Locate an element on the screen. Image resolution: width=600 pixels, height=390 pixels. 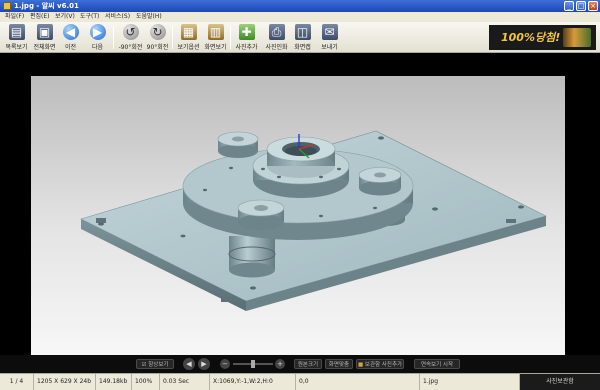
always-show-label: 항상보기 is located at coordinates (158, 365).